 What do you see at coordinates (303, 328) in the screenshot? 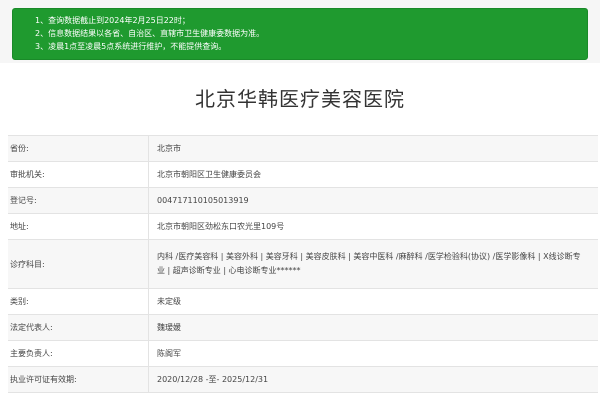
I see `row-legal-representative: 法定代表人: 魏瑷媛` at bounding box center [303, 328].